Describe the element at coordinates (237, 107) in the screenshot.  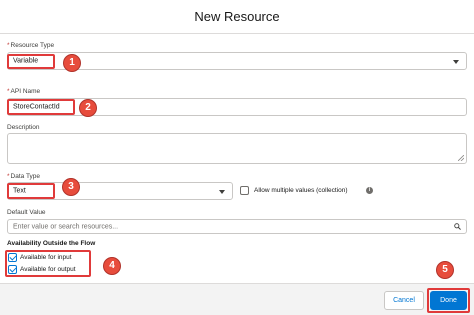
I see `api-name-input: StoreContactId` at that location.